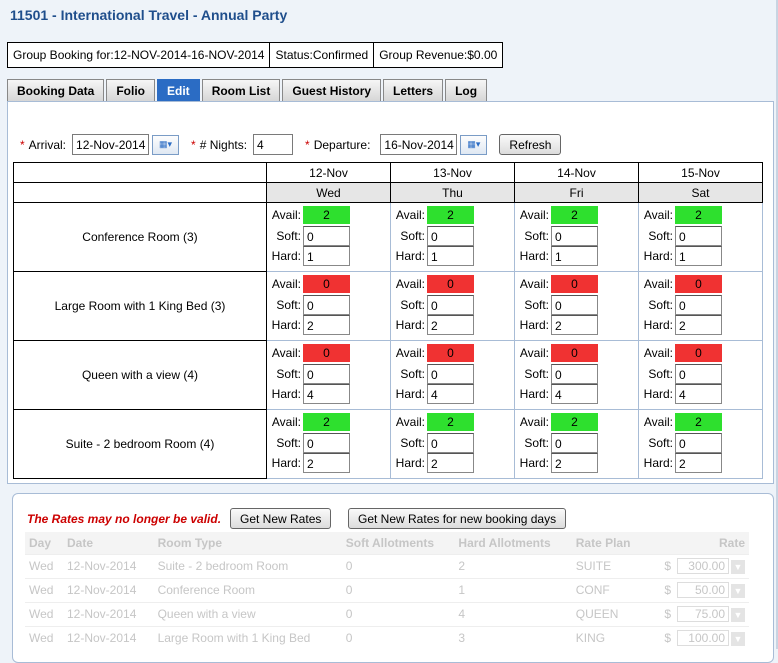 Image resolution: width=778 pixels, height=663 pixels. Describe the element at coordinates (247, 565) in the screenshot. I see `rates-cell-room: Suite - 2 bedroom Room` at that location.